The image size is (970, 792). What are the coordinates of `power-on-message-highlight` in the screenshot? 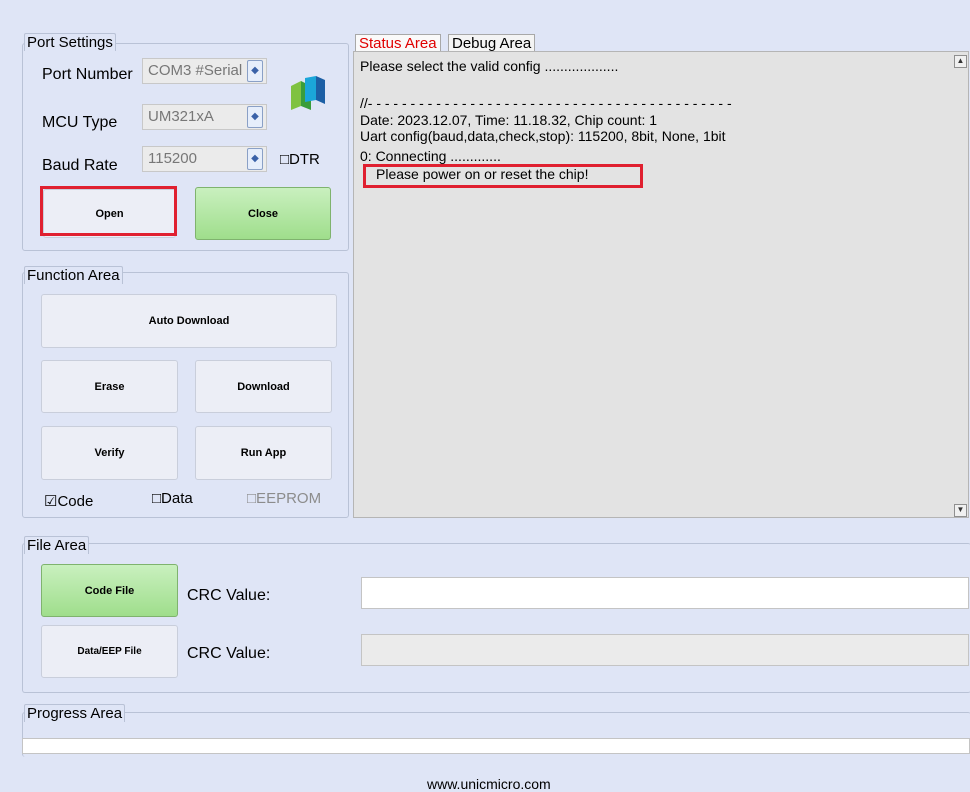 It's located at (503, 176).